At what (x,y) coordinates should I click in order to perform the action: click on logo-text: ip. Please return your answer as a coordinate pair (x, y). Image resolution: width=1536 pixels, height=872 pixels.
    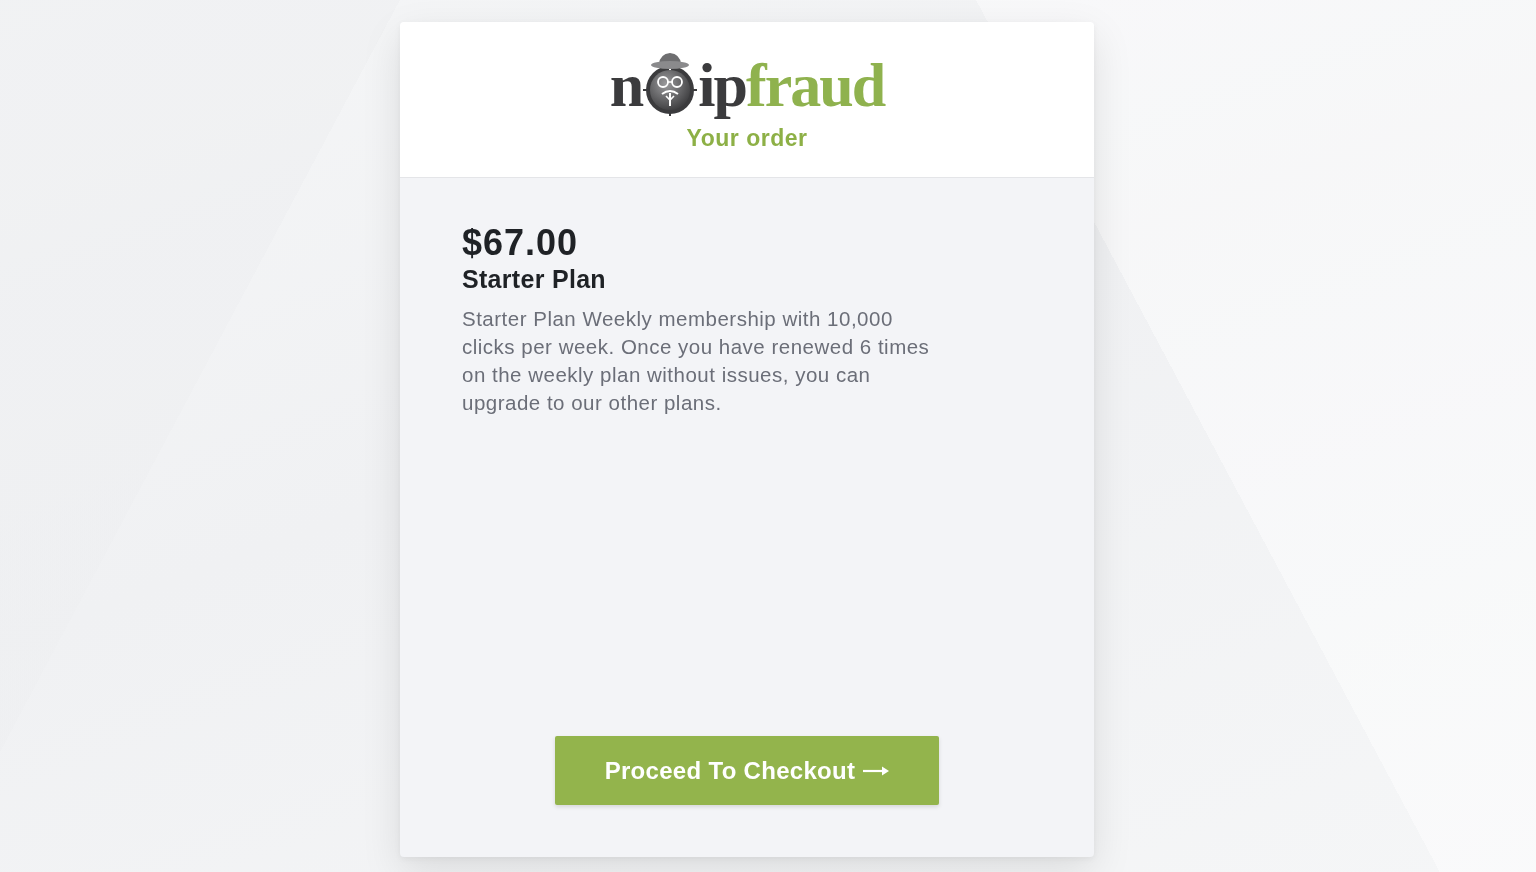
    Looking at the image, I should click on (722, 88).